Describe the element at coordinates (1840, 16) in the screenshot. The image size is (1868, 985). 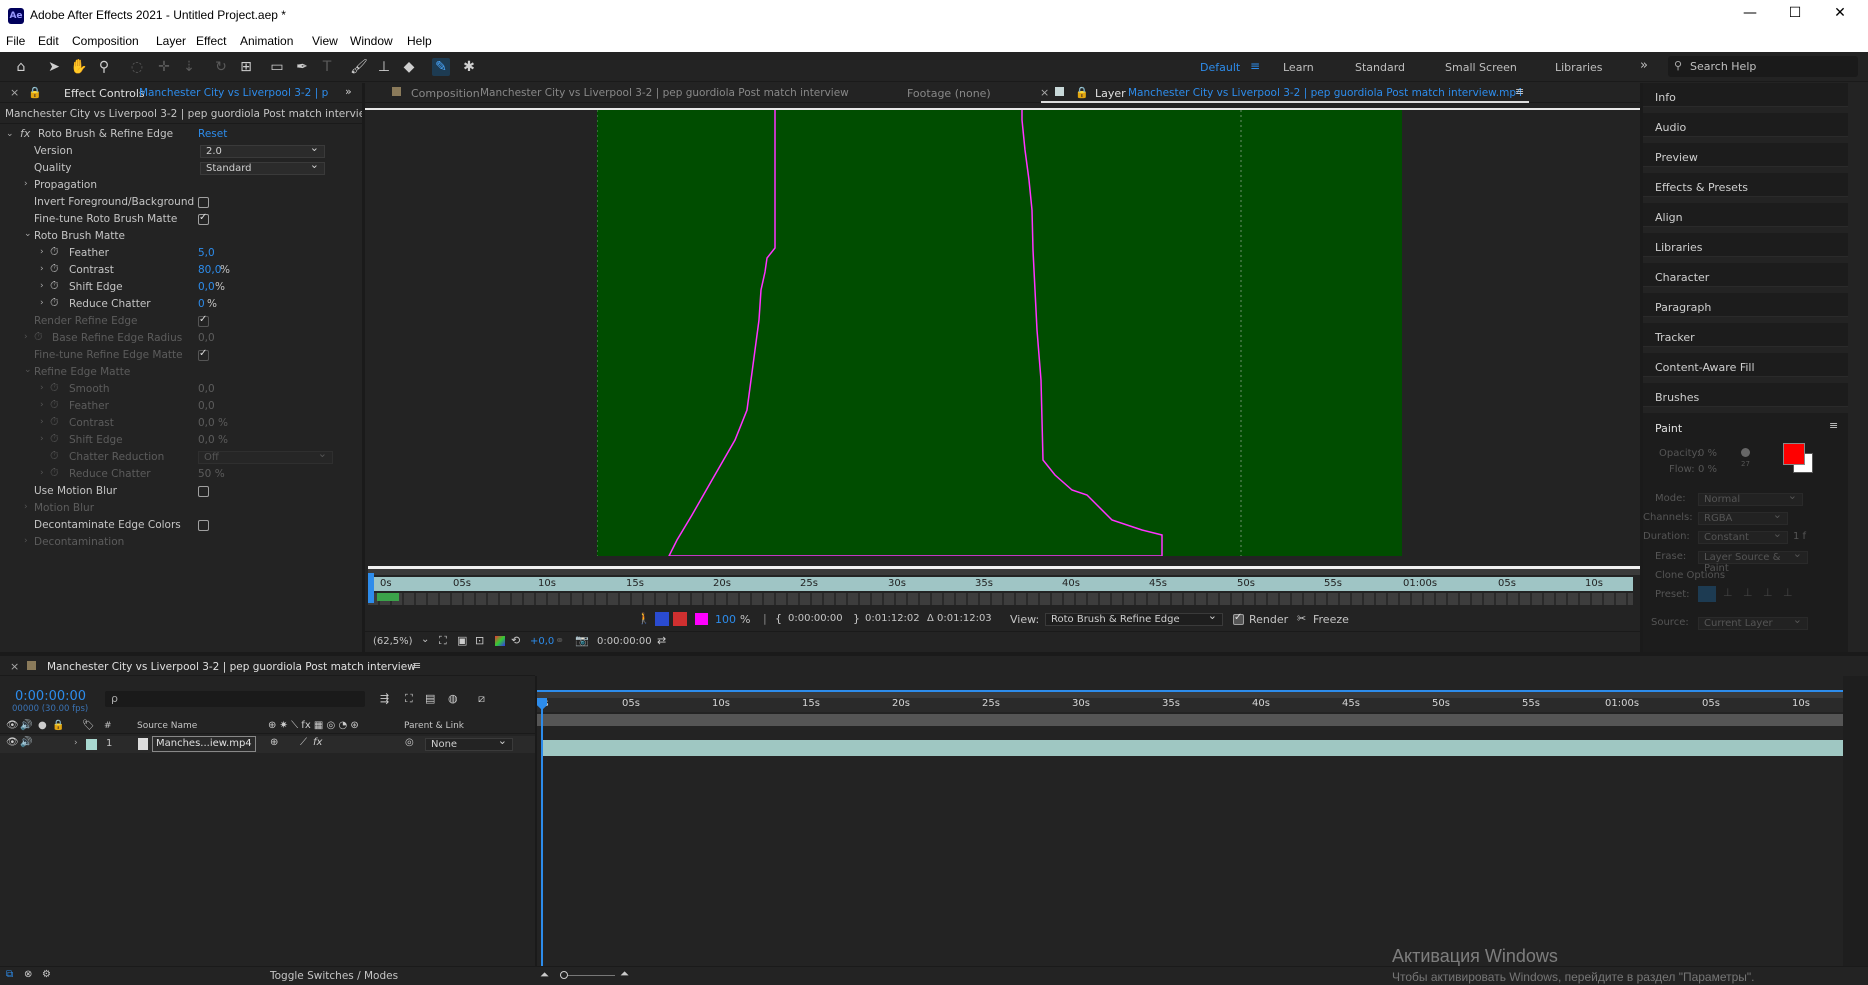
I see `close-button: ✕` at that location.